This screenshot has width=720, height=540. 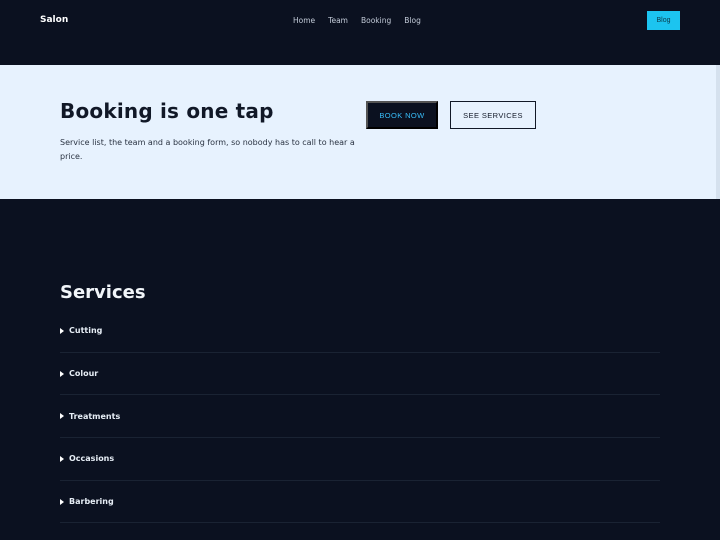 I want to click on service-item-label: Cutting, so click(x=86, y=331).